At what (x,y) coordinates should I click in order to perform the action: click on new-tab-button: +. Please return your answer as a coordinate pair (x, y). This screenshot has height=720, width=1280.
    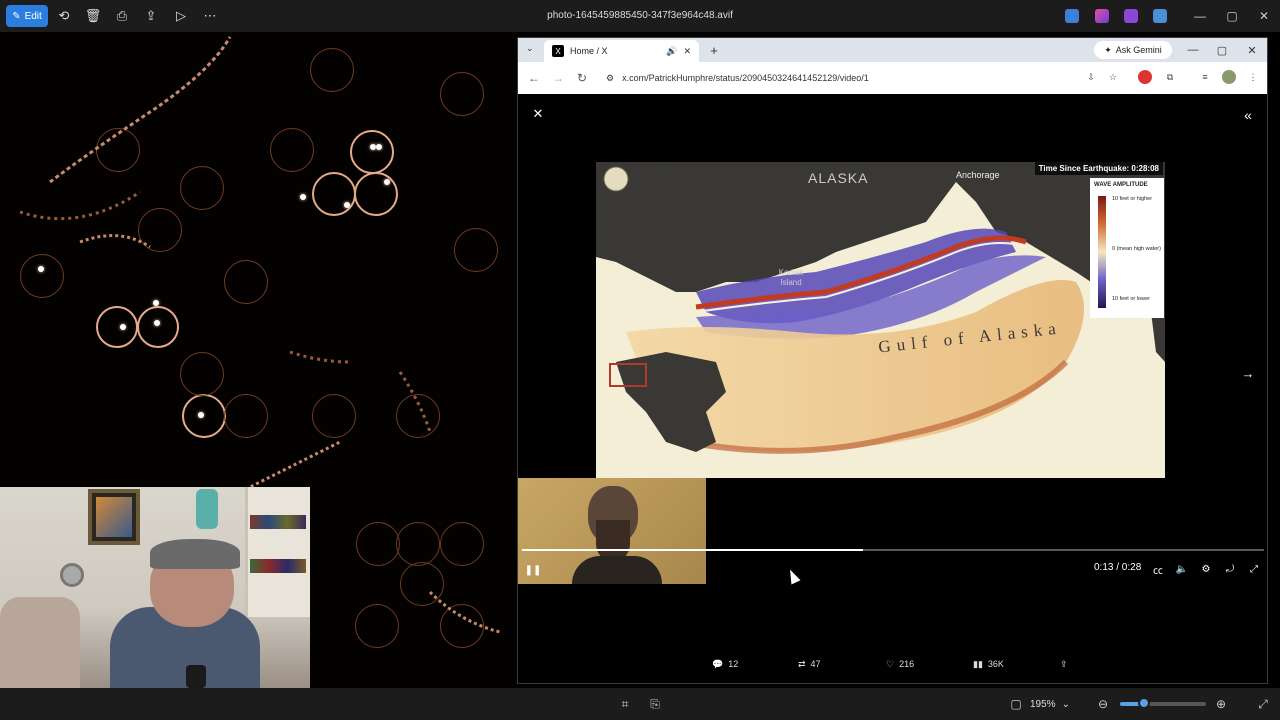
    Looking at the image, I should click on (714, 50).